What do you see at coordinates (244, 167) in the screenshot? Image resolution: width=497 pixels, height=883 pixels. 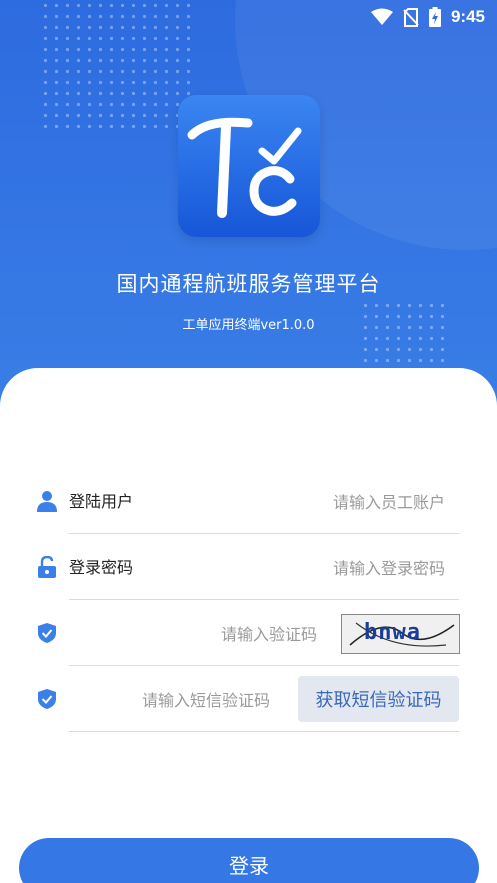 I see `tc-logo-icon` at bounding box center [244, 167].